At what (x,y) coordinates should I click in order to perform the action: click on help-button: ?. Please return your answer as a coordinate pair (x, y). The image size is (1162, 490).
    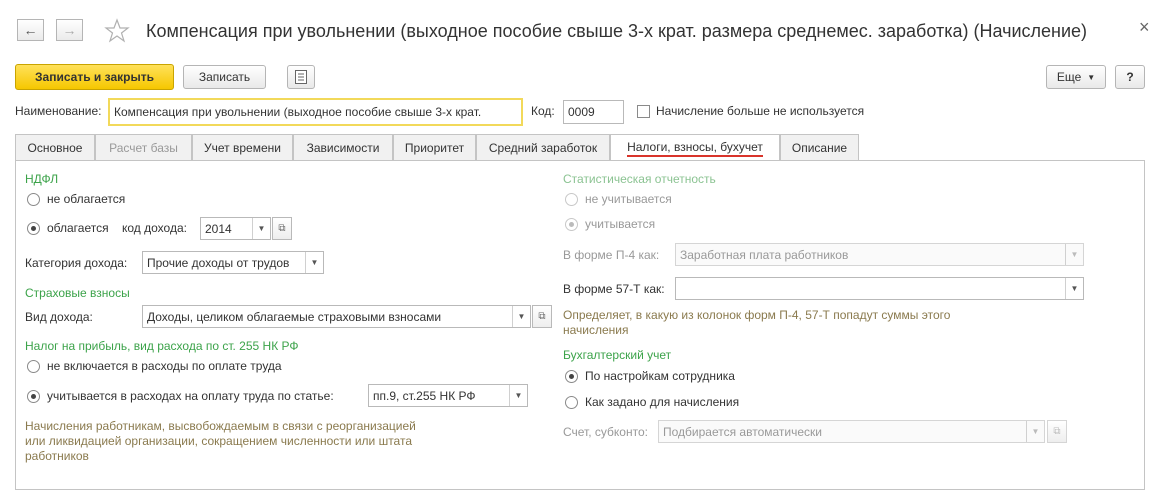
    Looking at the image, I should click on (1130, 77).